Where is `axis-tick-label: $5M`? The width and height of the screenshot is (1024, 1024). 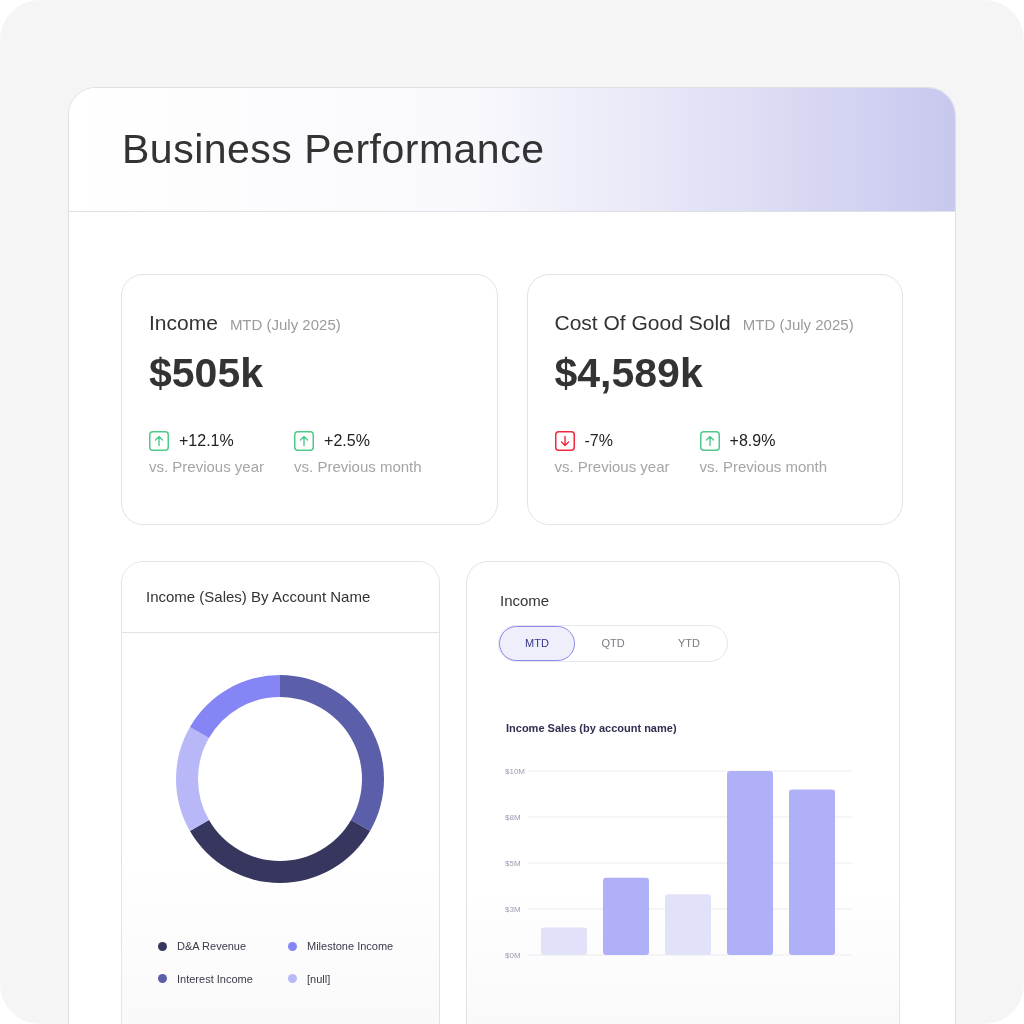 axis-tick-label: $5M is located at coordinates (513, 863).